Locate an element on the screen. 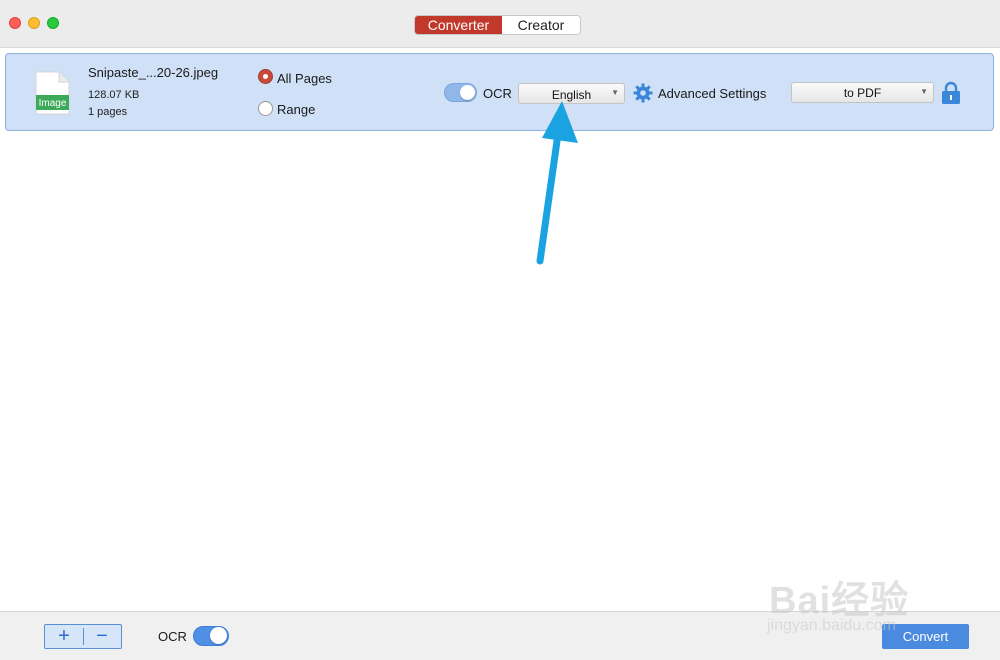 This screenshot has height=660, width=1000. mode-segmented-control: Converter Creator is located at coordinates (497, 25).